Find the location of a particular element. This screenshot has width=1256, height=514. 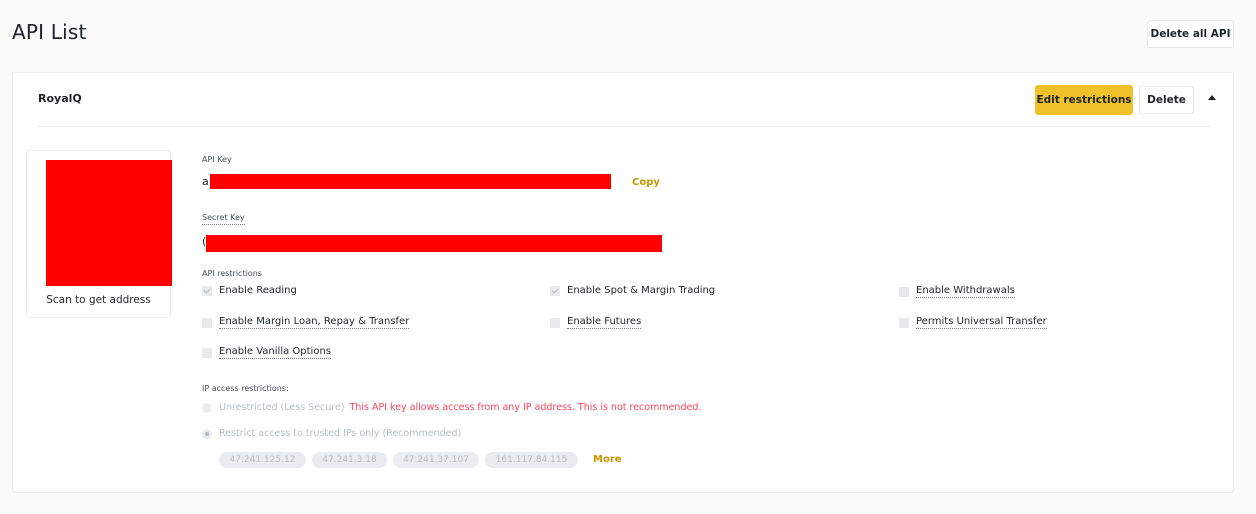

more-ips-link: More is located at coordinates (607, 459).